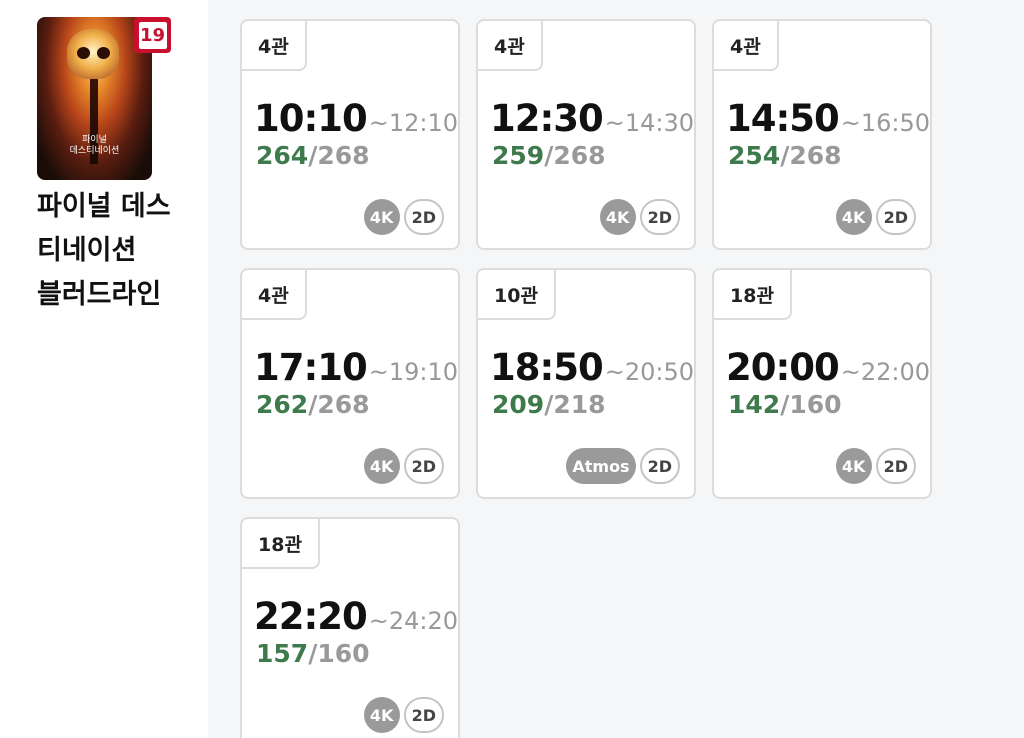 The width and height of the screenshot is (1024, 738). Describe the element at coordinates (94, 140) in the screenshot. I see `poster-title-line1: 파이널` at that location.